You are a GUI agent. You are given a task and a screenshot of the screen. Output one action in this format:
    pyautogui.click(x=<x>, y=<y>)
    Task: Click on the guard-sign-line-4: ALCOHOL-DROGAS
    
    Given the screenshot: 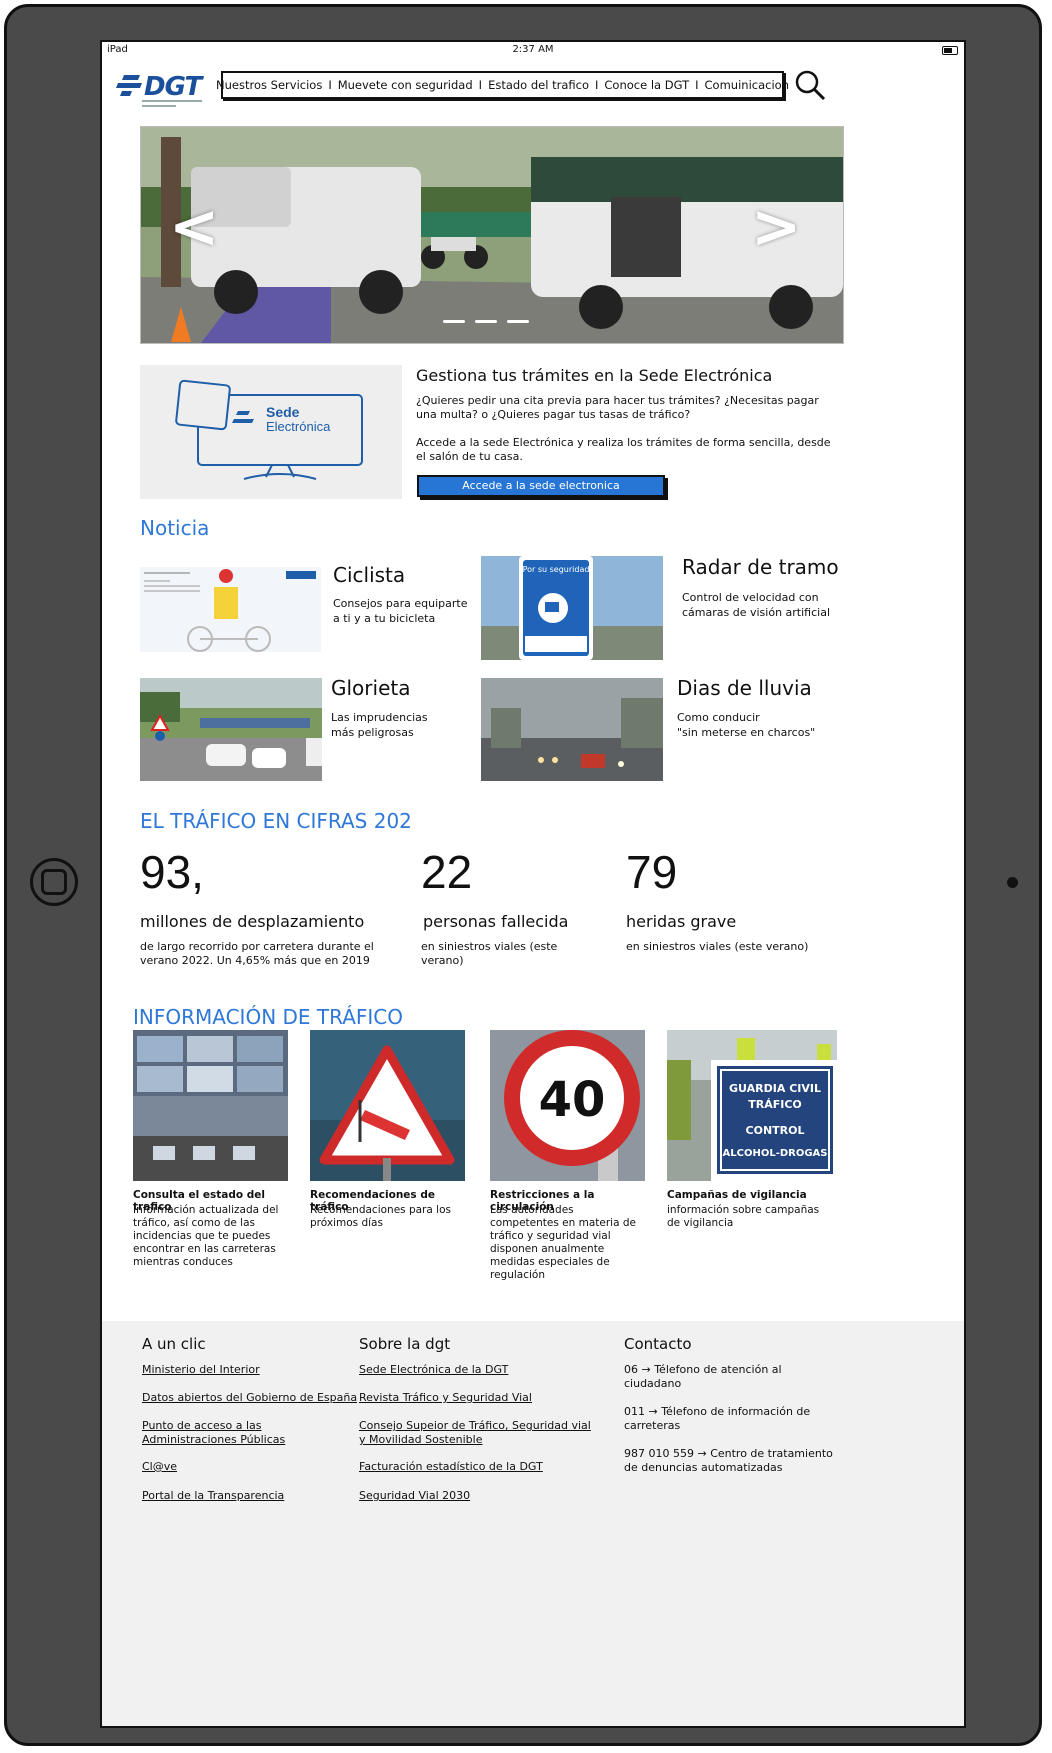 What is the action you would take?
    pyautogui.click(x=775, y=1153)
    